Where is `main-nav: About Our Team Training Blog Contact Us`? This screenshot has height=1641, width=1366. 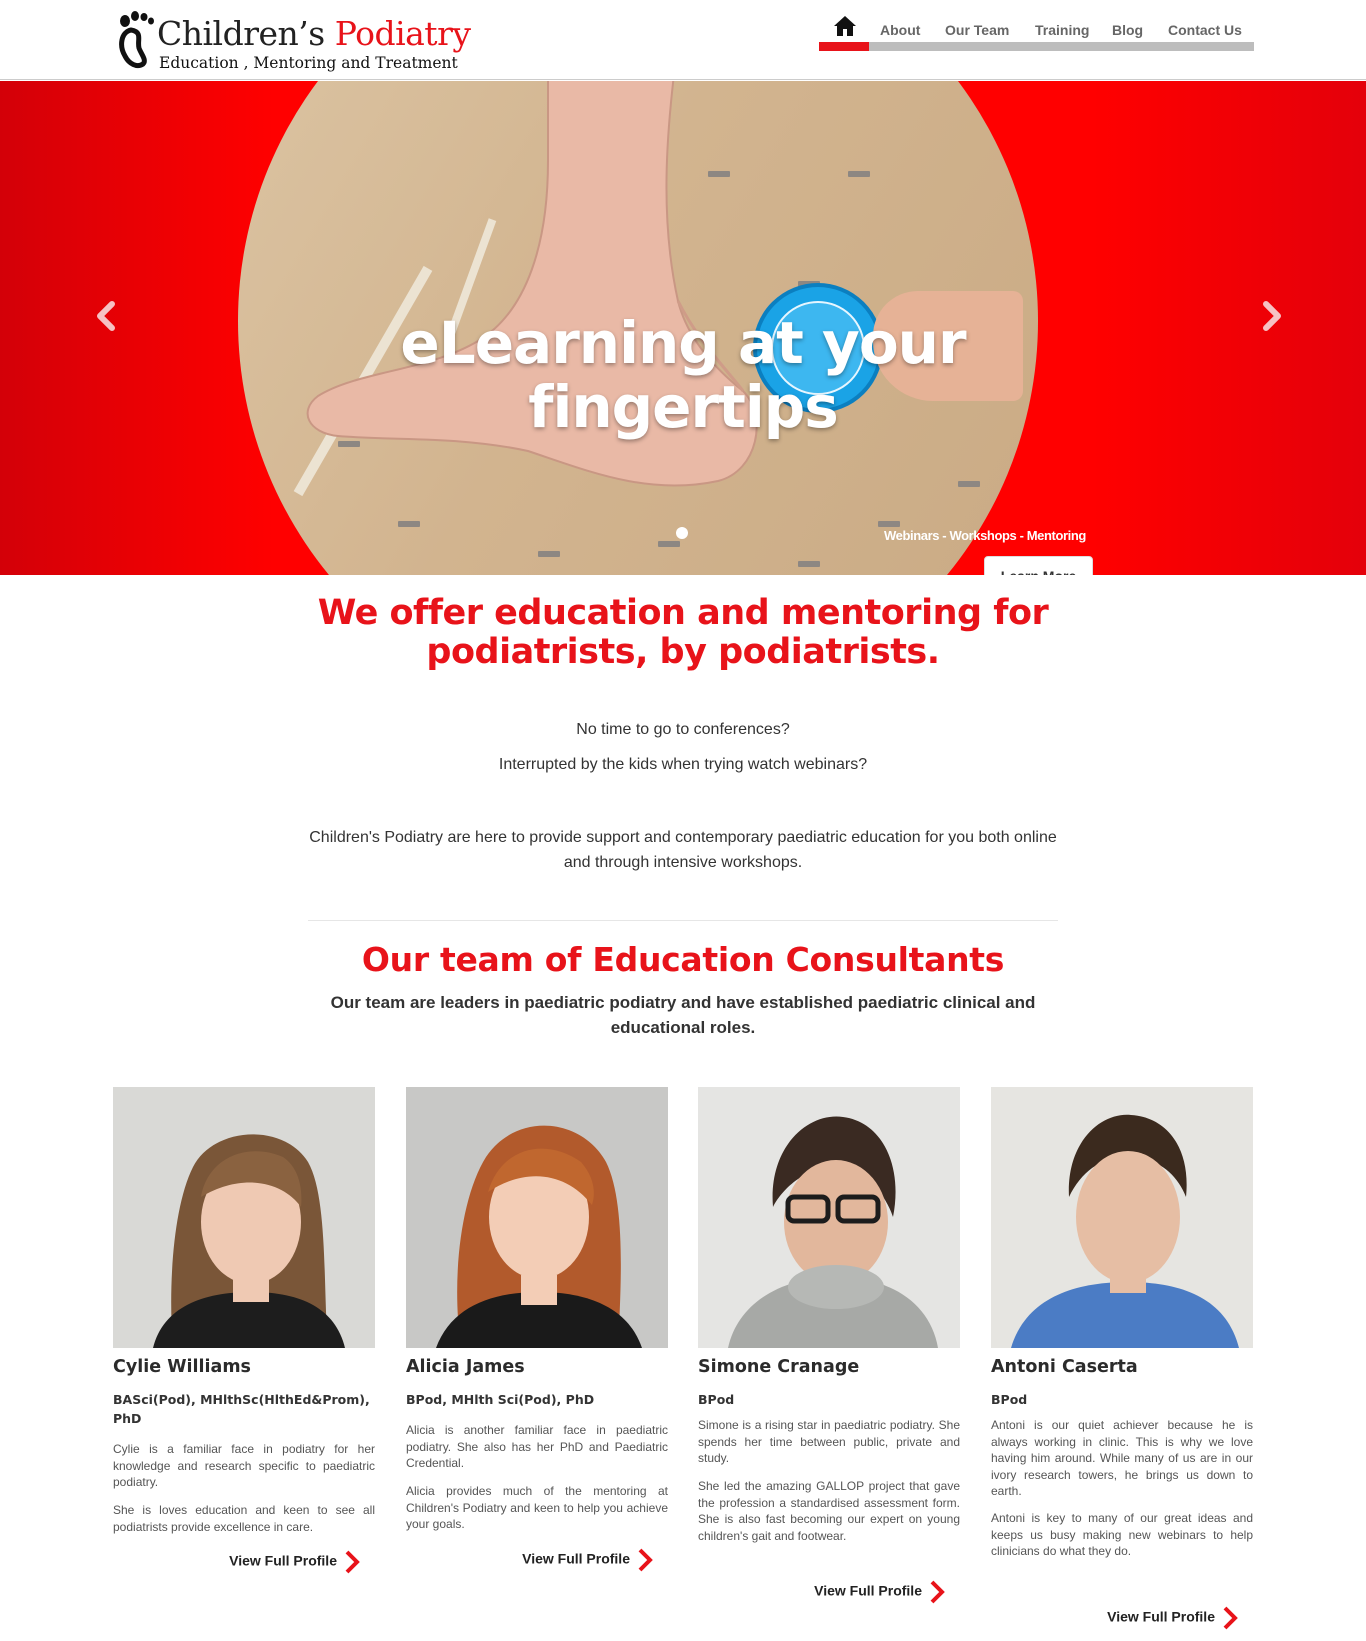 main-nav: About Our Team Training Blog Contact Us is located at coordinates (1036, 33).